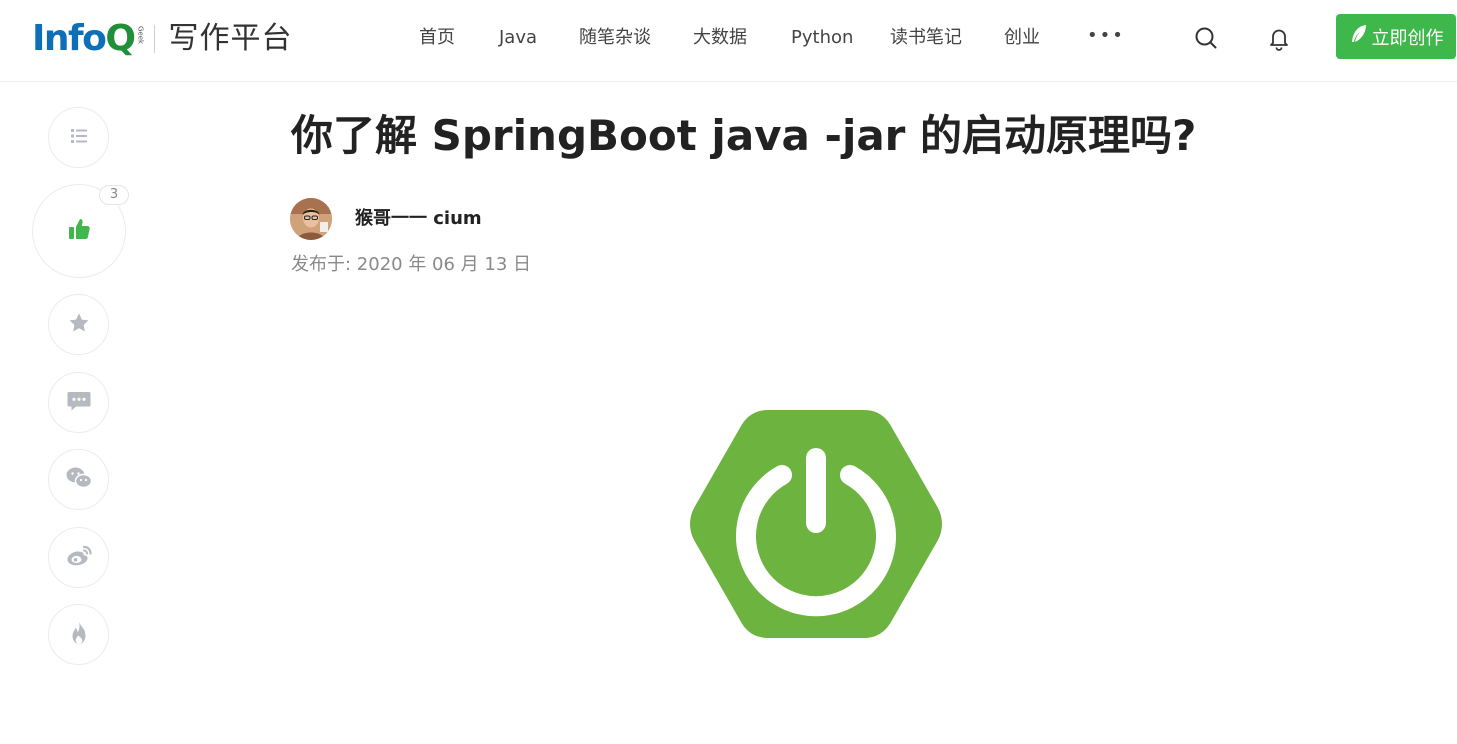  Describe the element at coordinates (418, 219) in the screenshot. I see `author-name: 猴哥一一 cium` at that location.